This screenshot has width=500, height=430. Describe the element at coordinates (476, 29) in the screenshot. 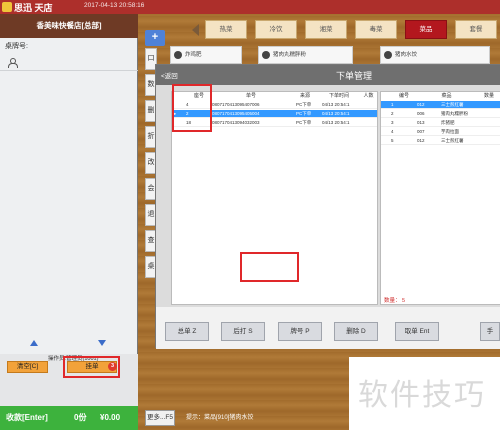

I see `category-tab: 套餐` at that location.